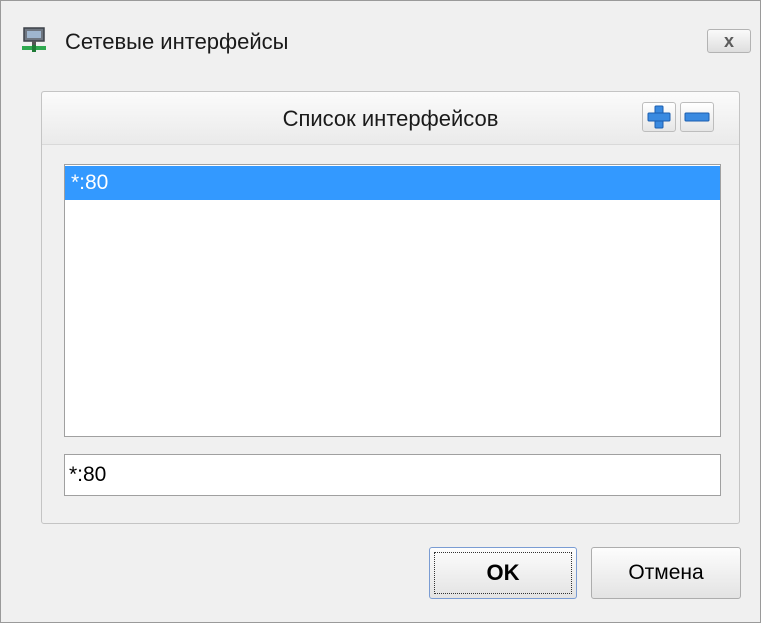 Image resolution: width=763 pixels, height=625 pixels. I want to click on focus-rect, so click(503, 573).